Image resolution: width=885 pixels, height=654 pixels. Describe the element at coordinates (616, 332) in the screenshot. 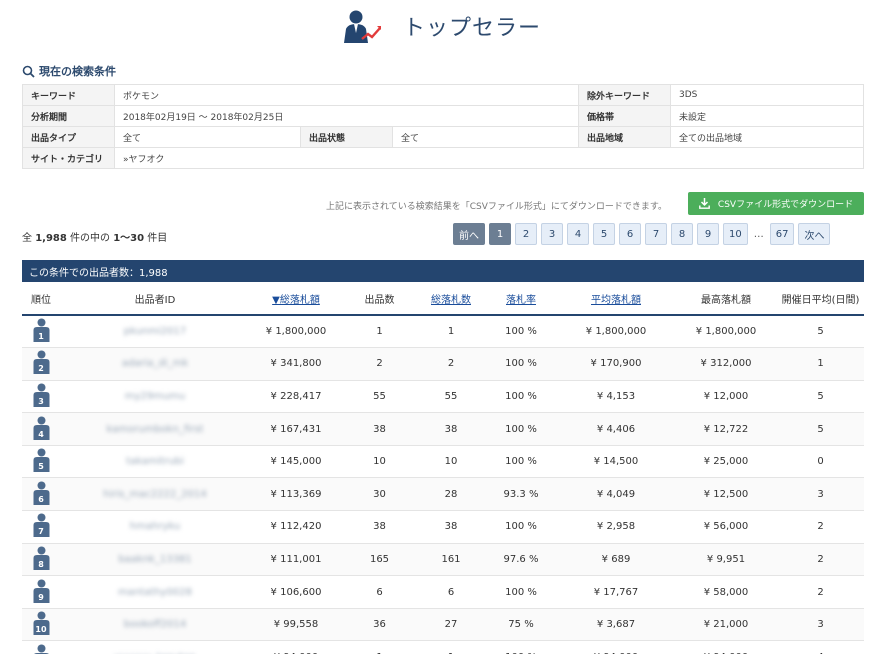

I see `avg-cell: ¥ 1,800,000` at that location.